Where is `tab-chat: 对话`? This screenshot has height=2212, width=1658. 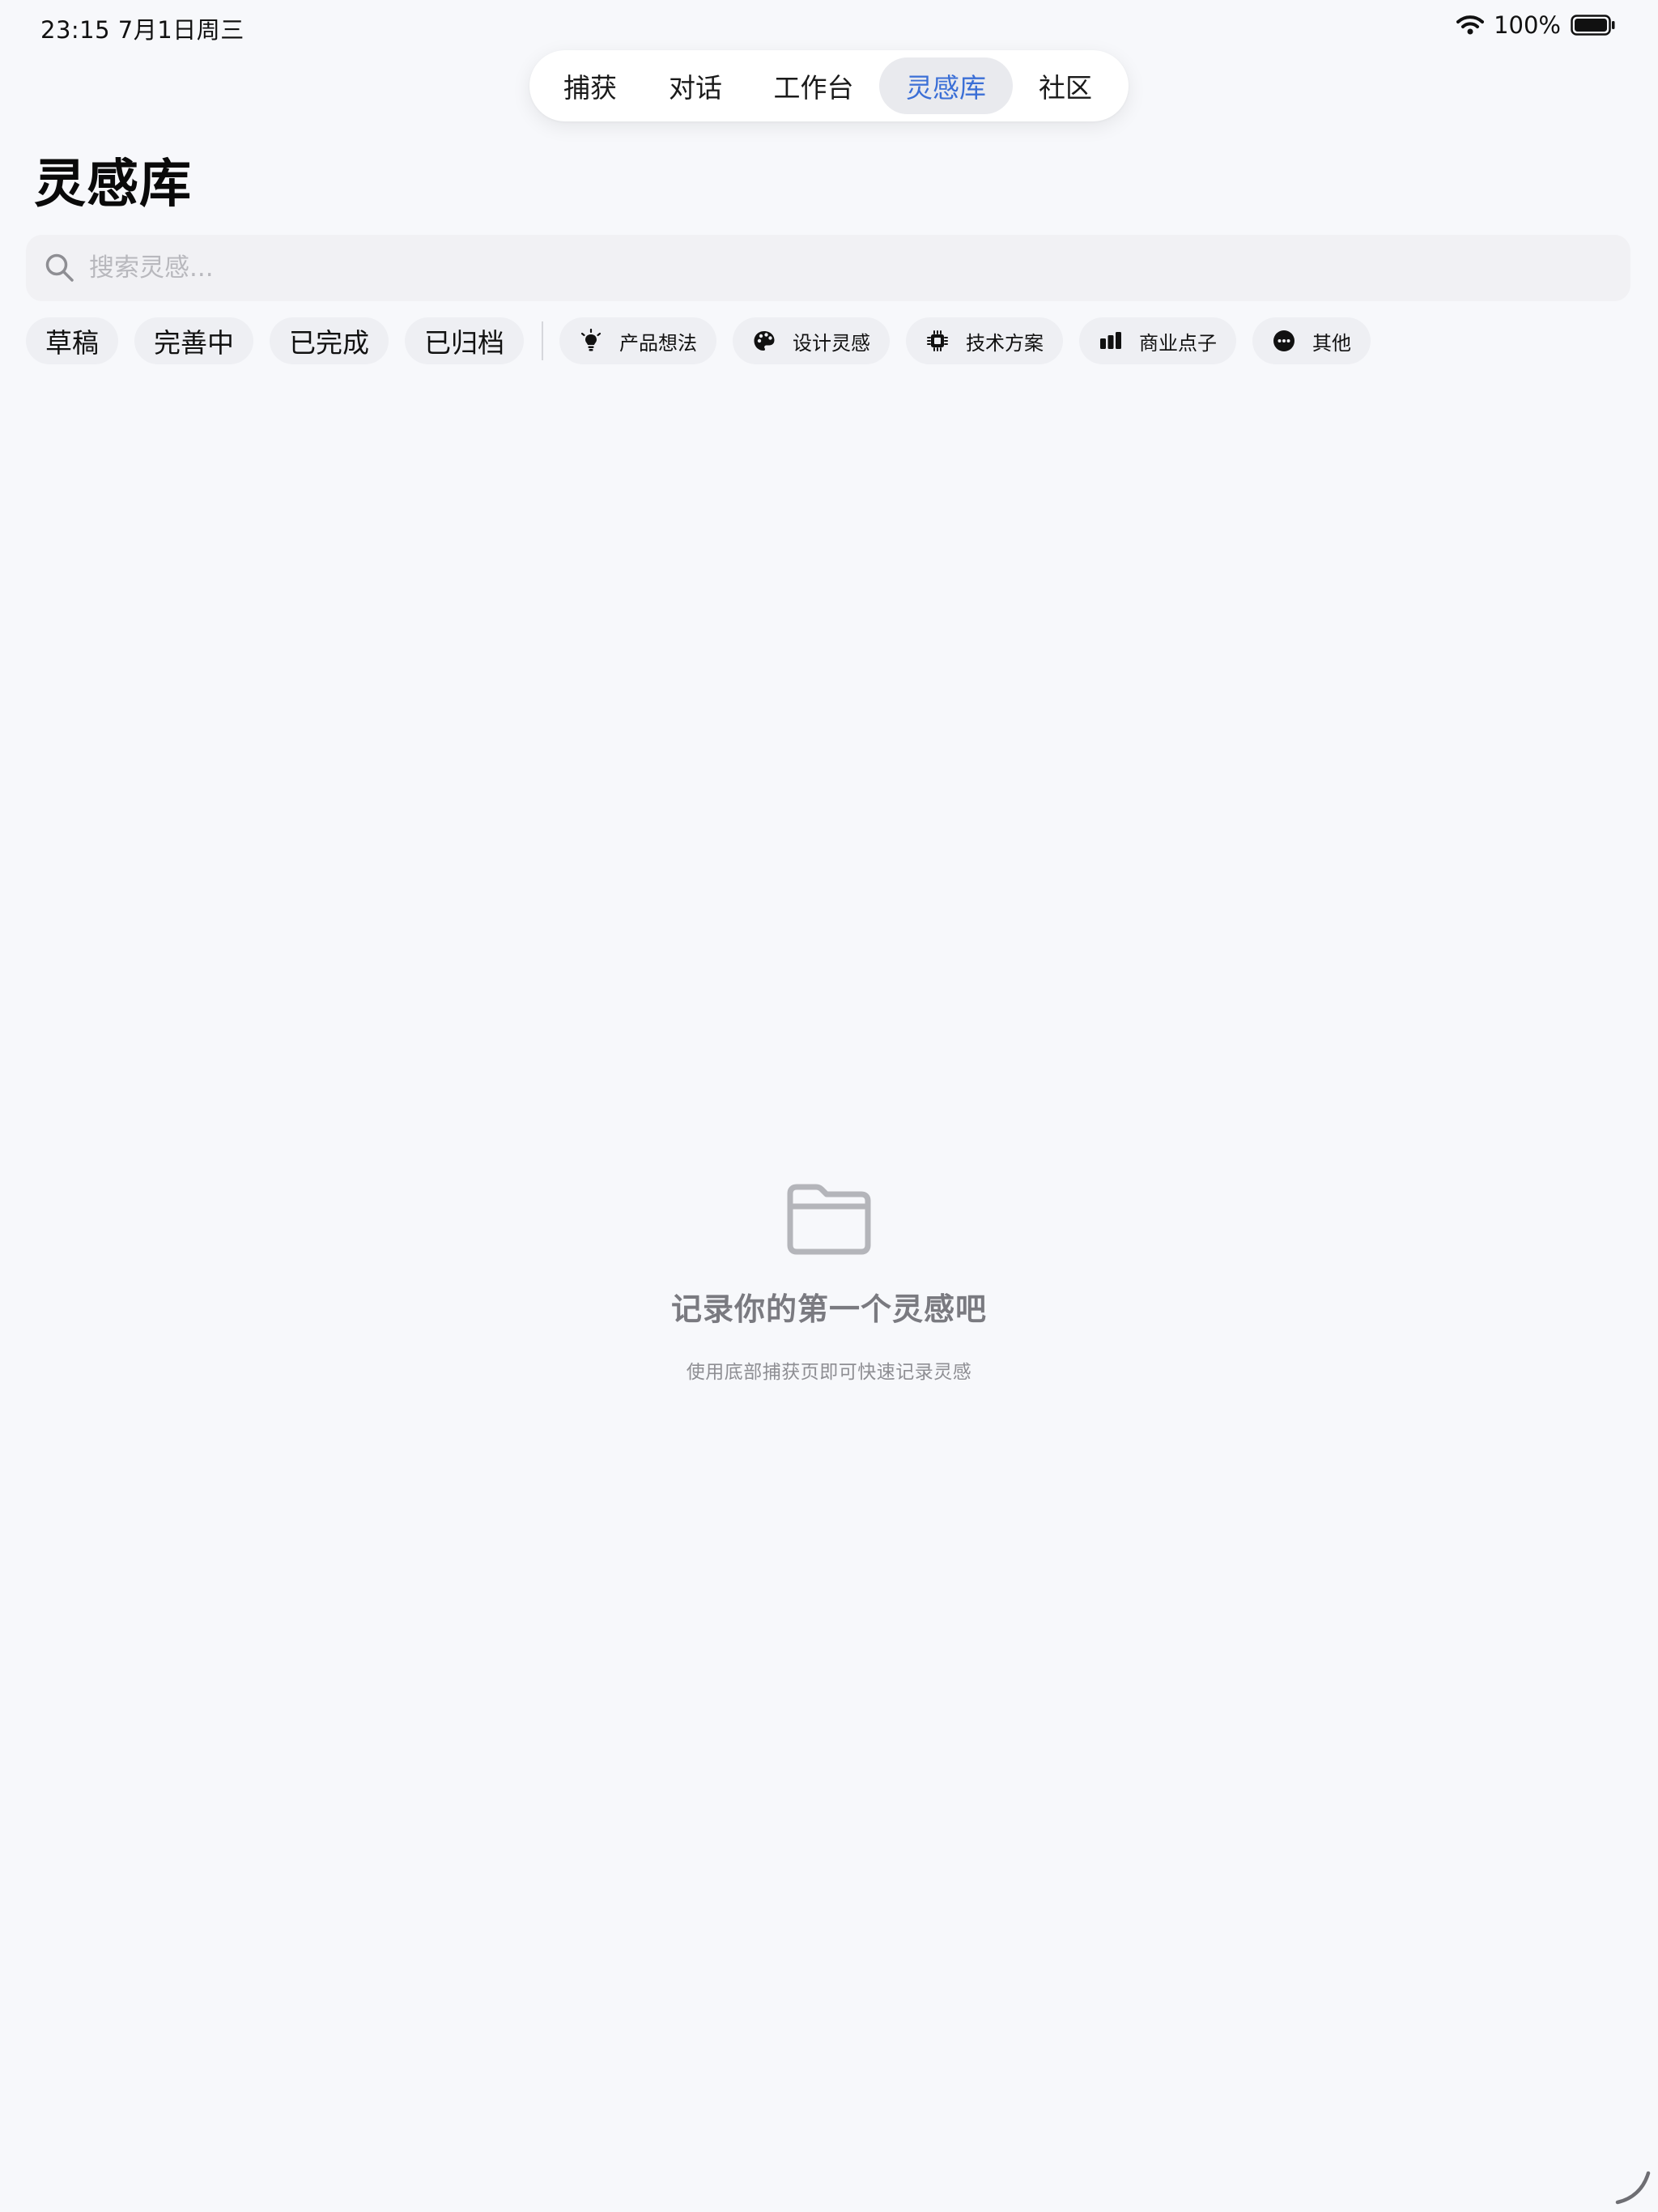
tab-chat: 对话 is located at coordinates (695, 86).